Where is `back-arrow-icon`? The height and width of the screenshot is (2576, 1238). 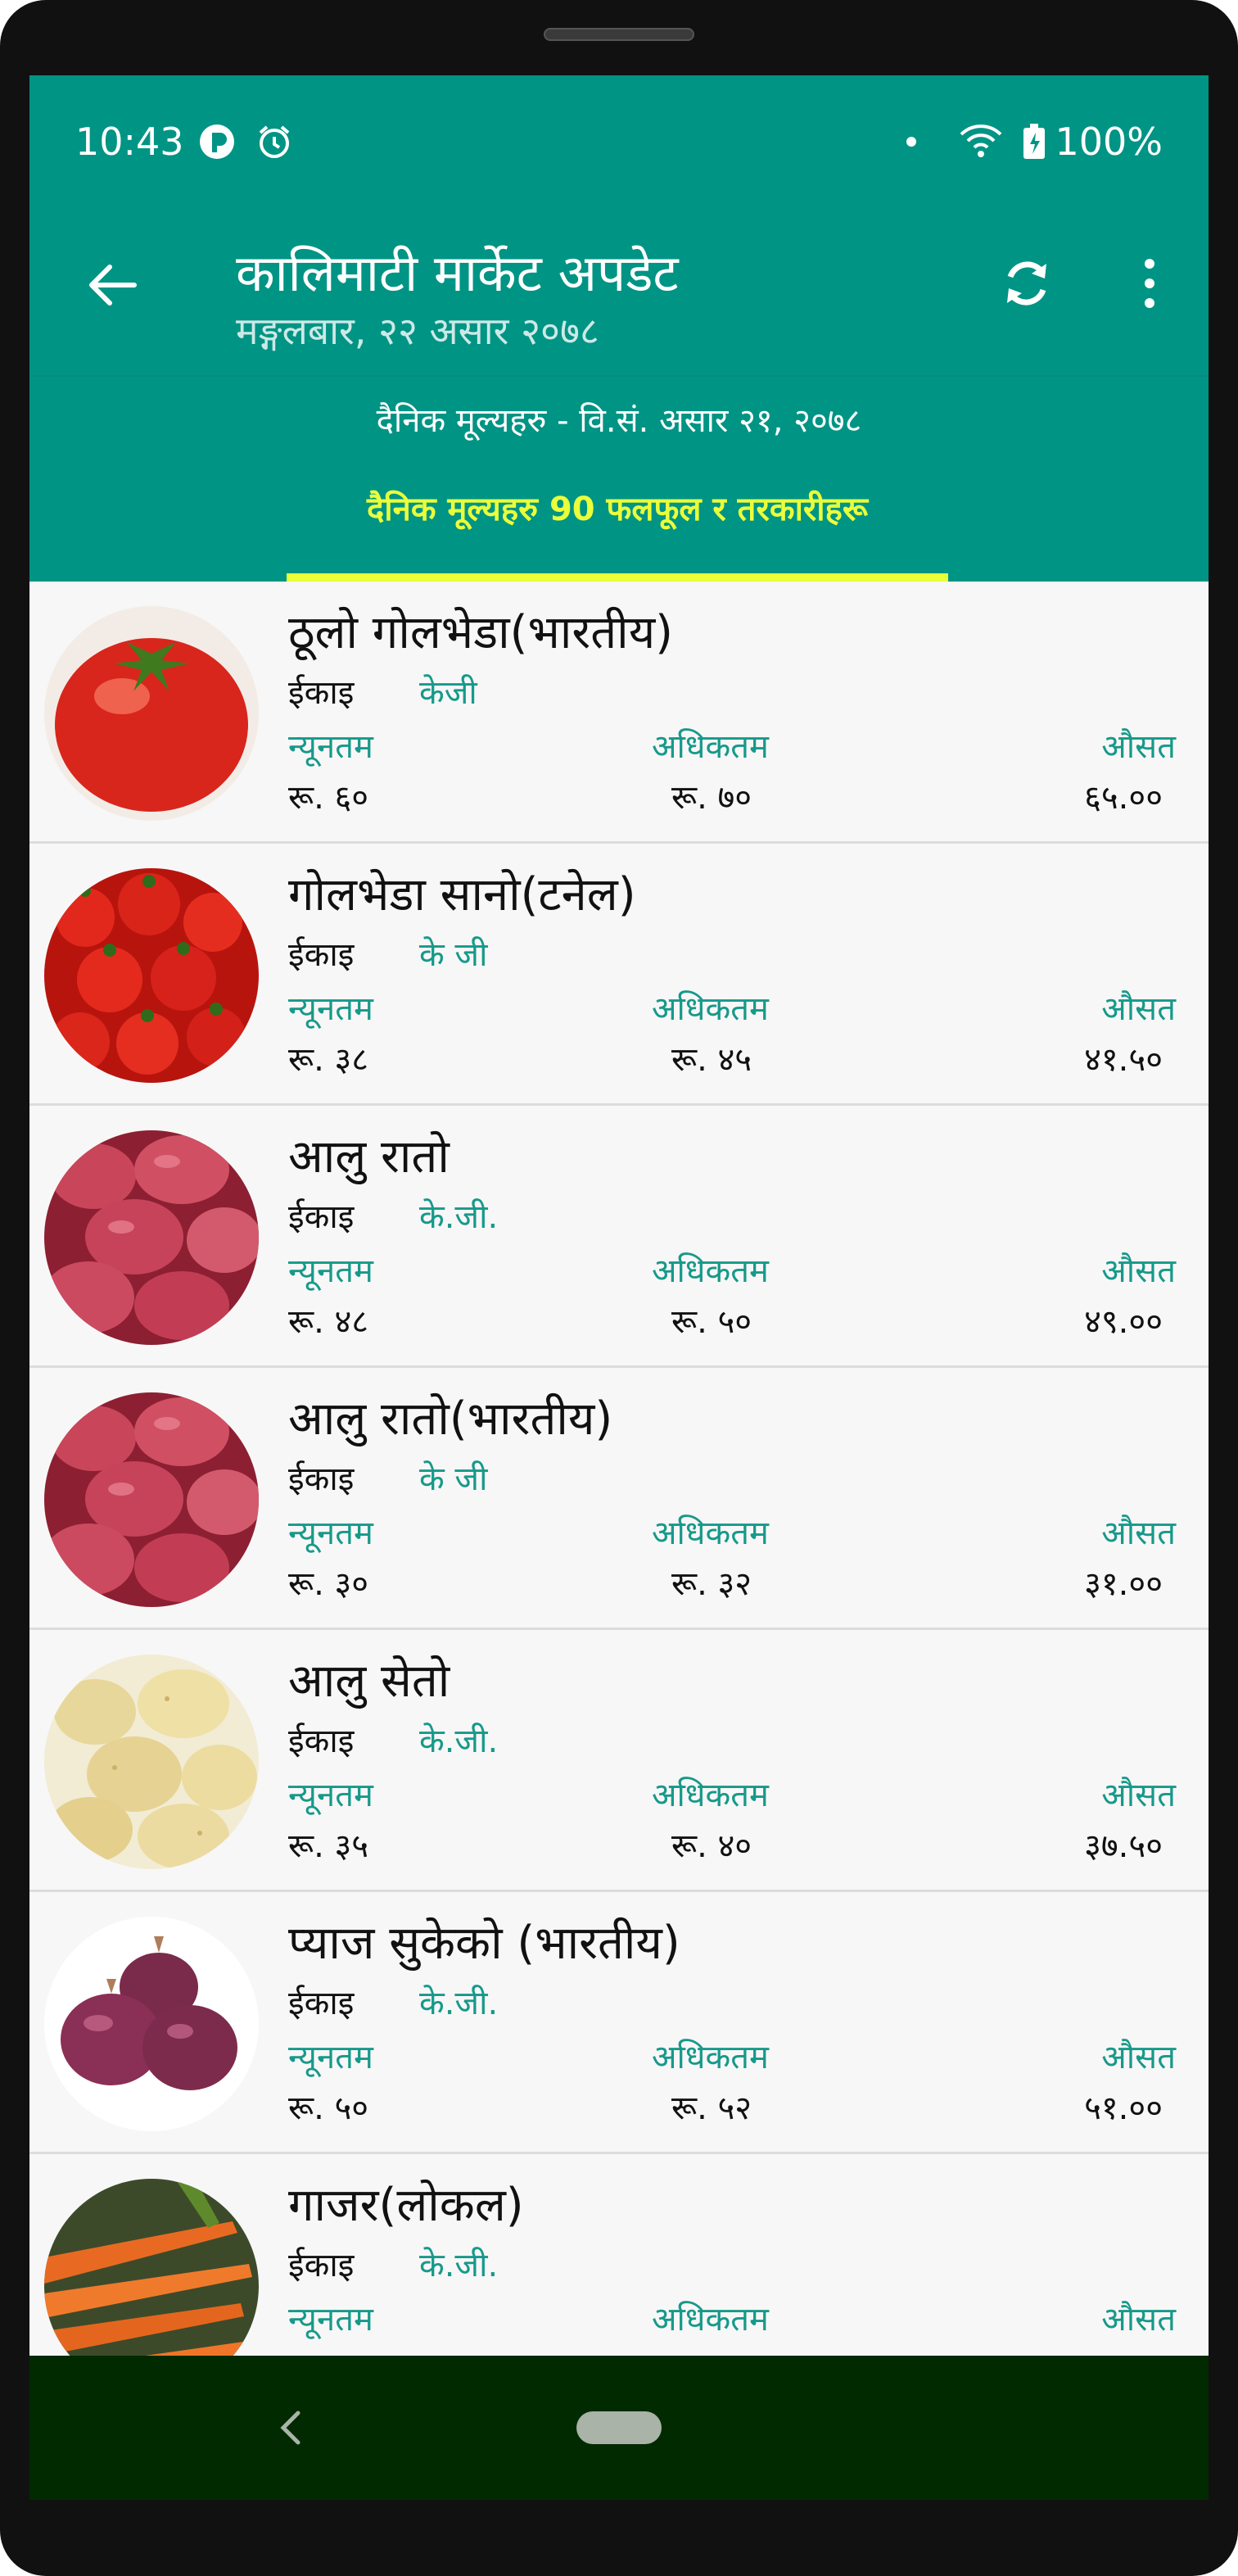 back-arrow-icon is located at coordinates (113, 285).